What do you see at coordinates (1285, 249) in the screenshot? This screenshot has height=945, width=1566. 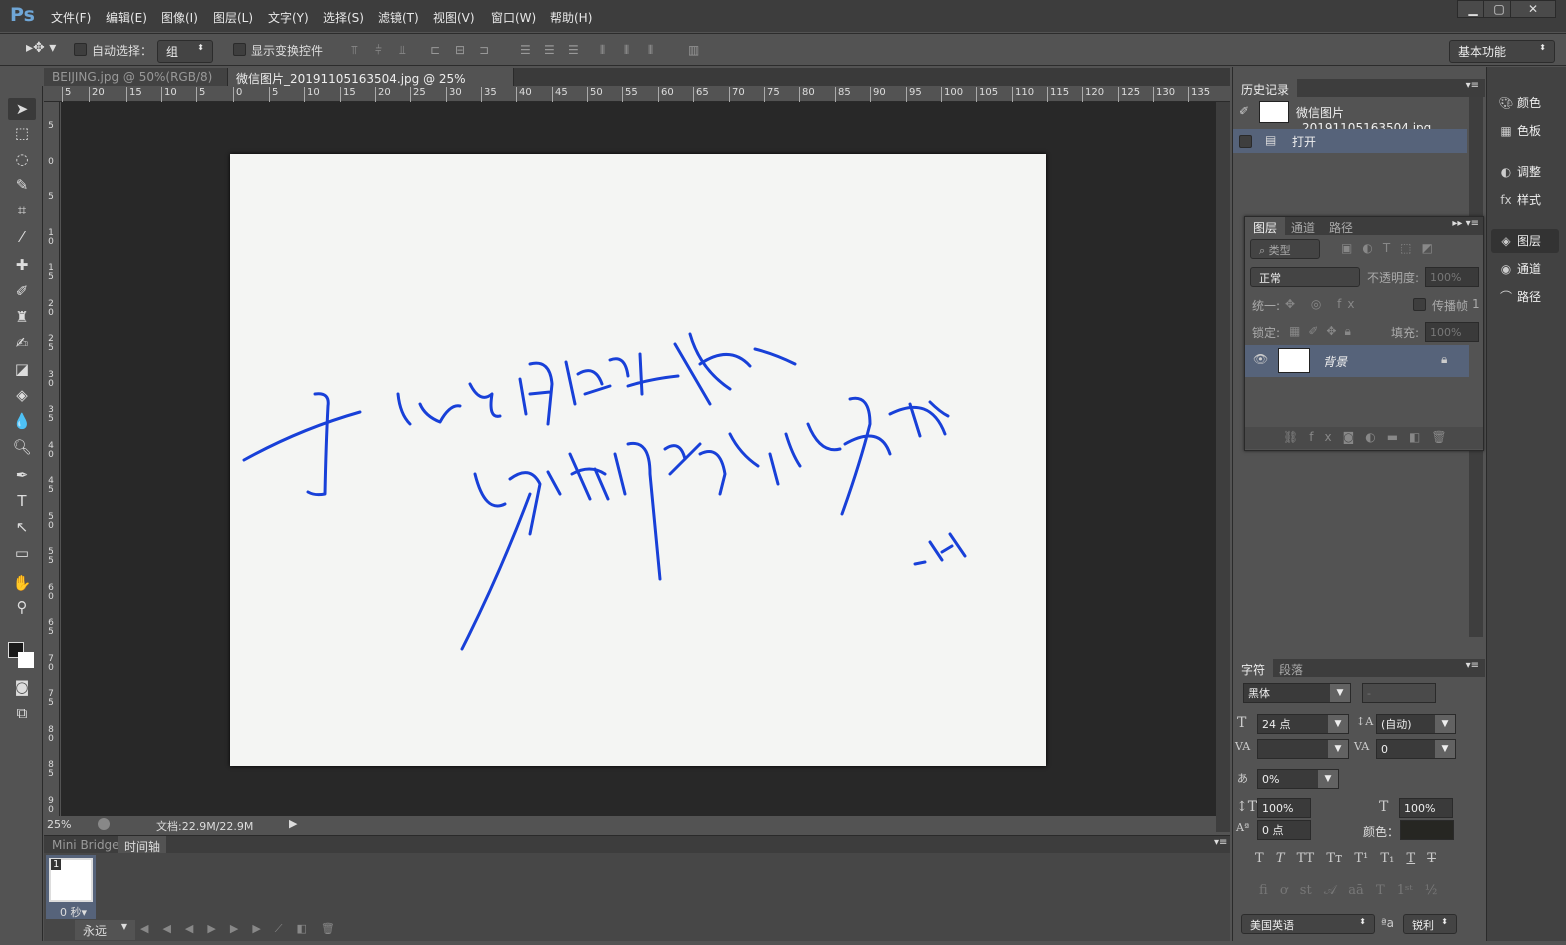 I see `layer-filter-dropdown: ⌕ 类型` at bounding box center [1285, 249].